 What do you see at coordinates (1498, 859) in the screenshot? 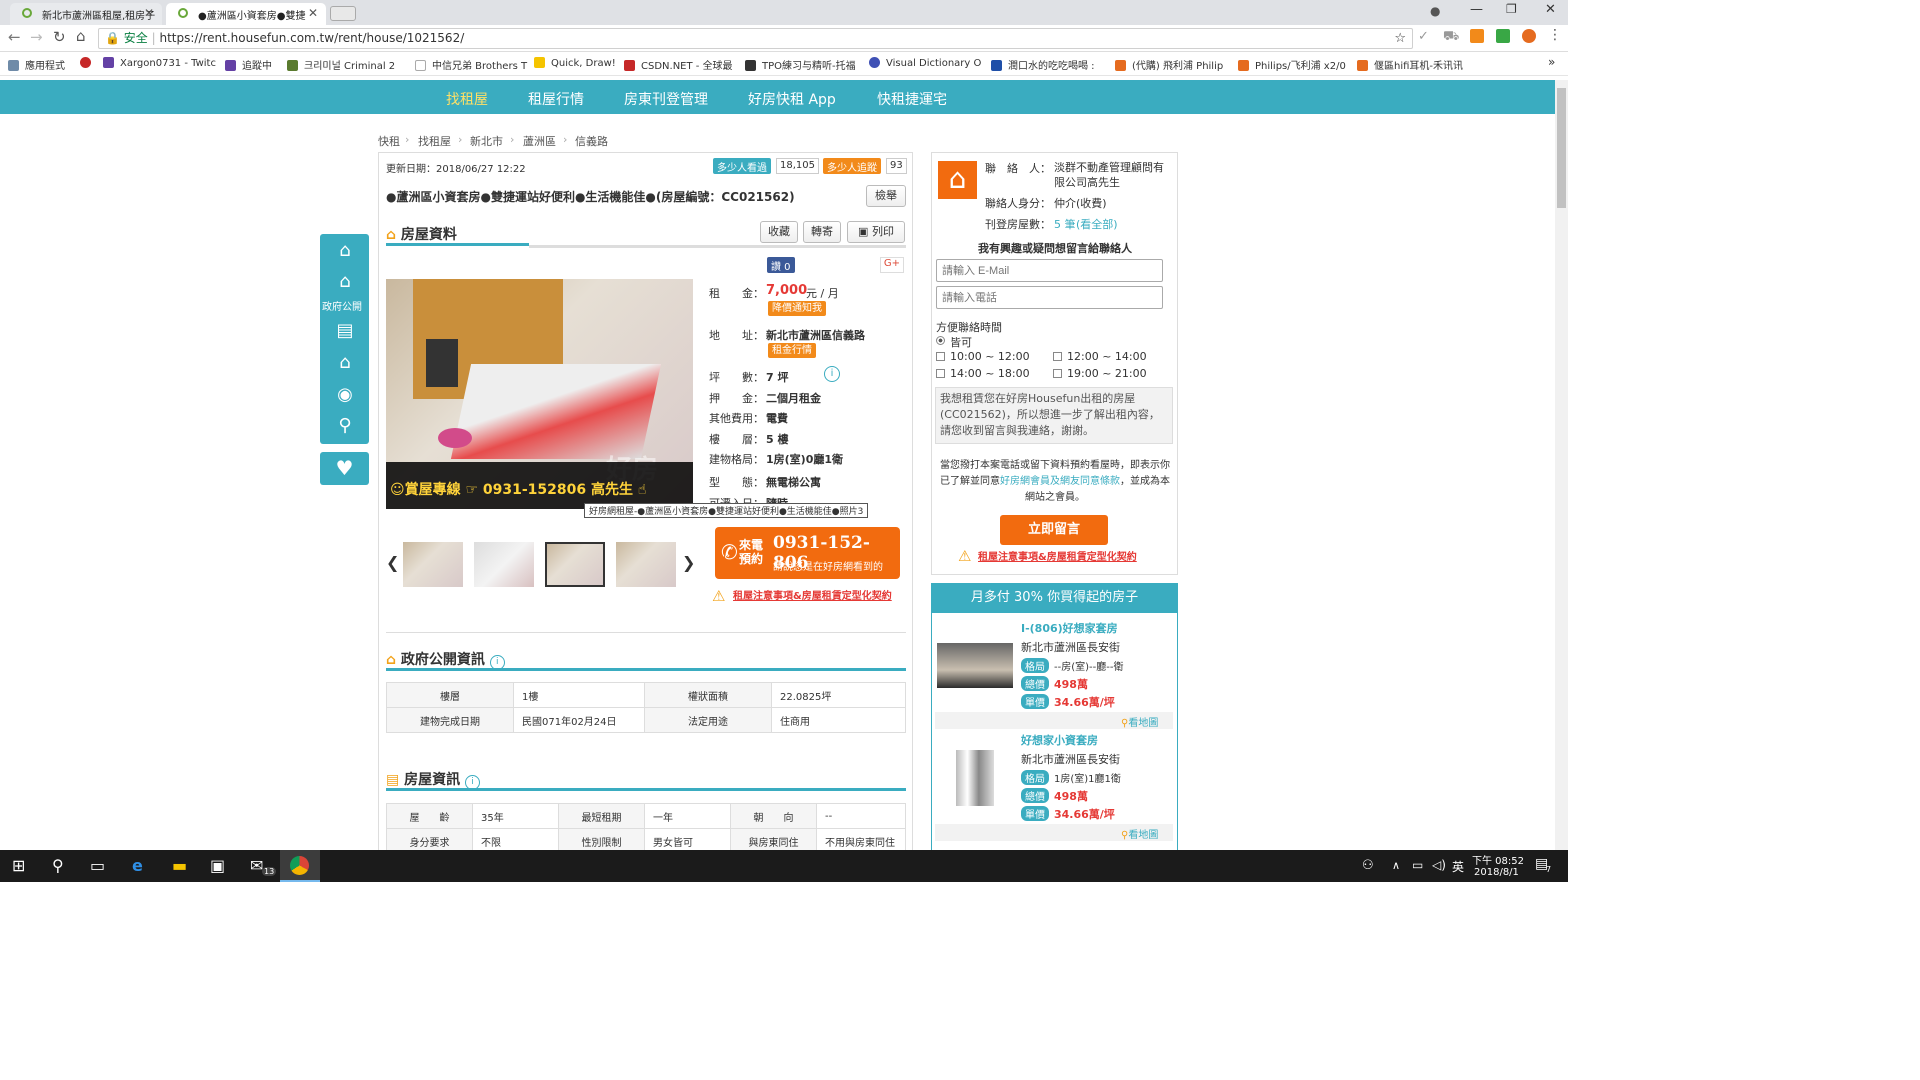
I see `clock-time: 下午 08:52` at bounding box center [1498, 859].